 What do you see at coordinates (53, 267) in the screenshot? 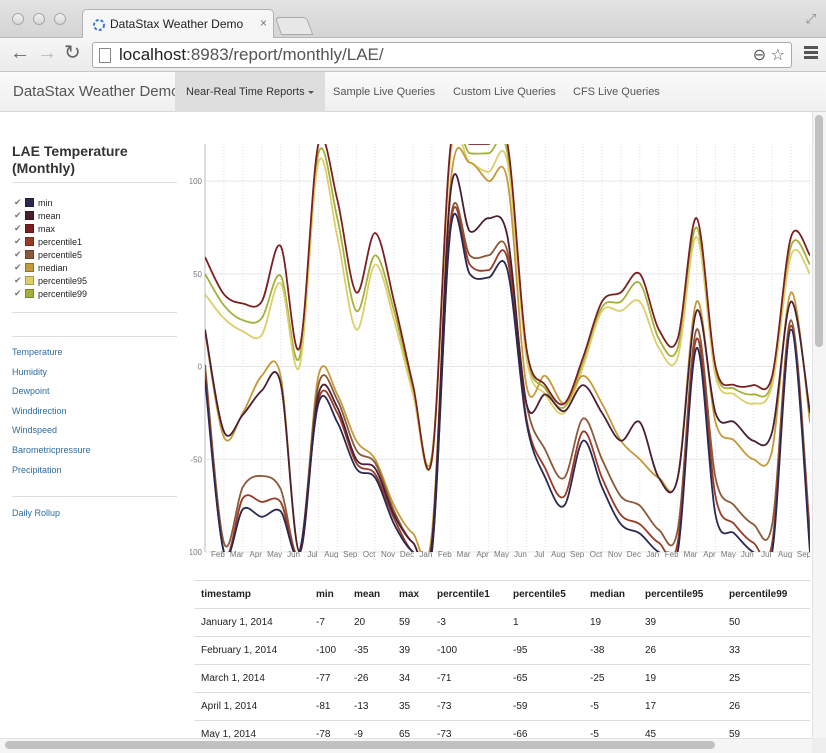
I see `legend-label: median` at bounding box center [53, 267].